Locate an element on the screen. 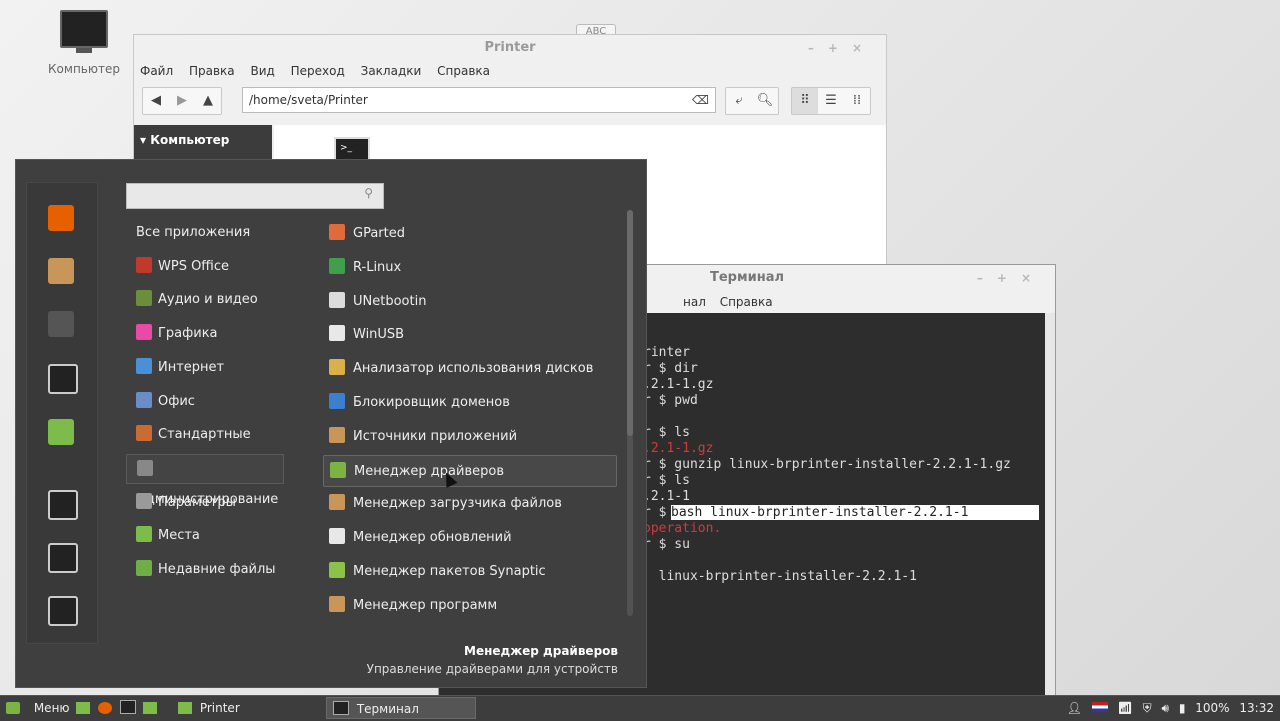  category-item: Места is located at coordinates (205, 536).